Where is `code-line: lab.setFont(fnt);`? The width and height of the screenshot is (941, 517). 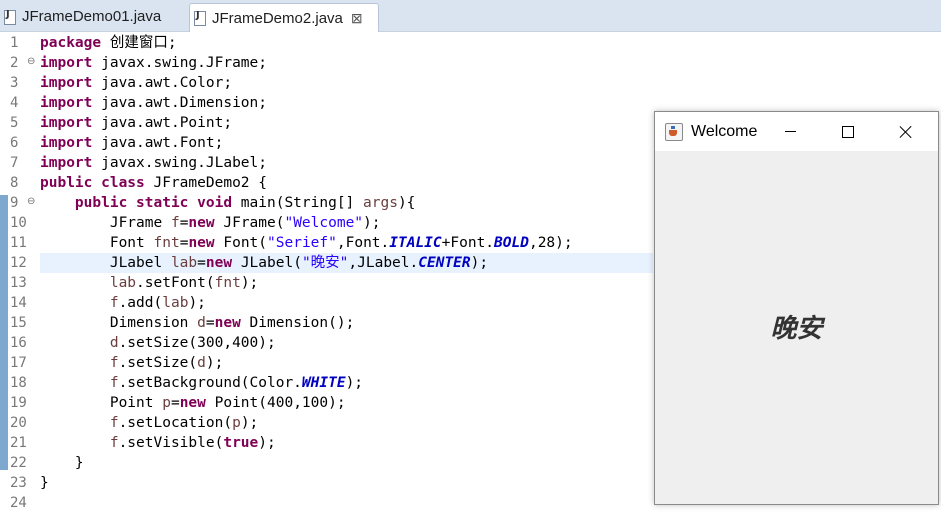 code-line: lab.setFont(fnt); is located at coordinates (149, 283).